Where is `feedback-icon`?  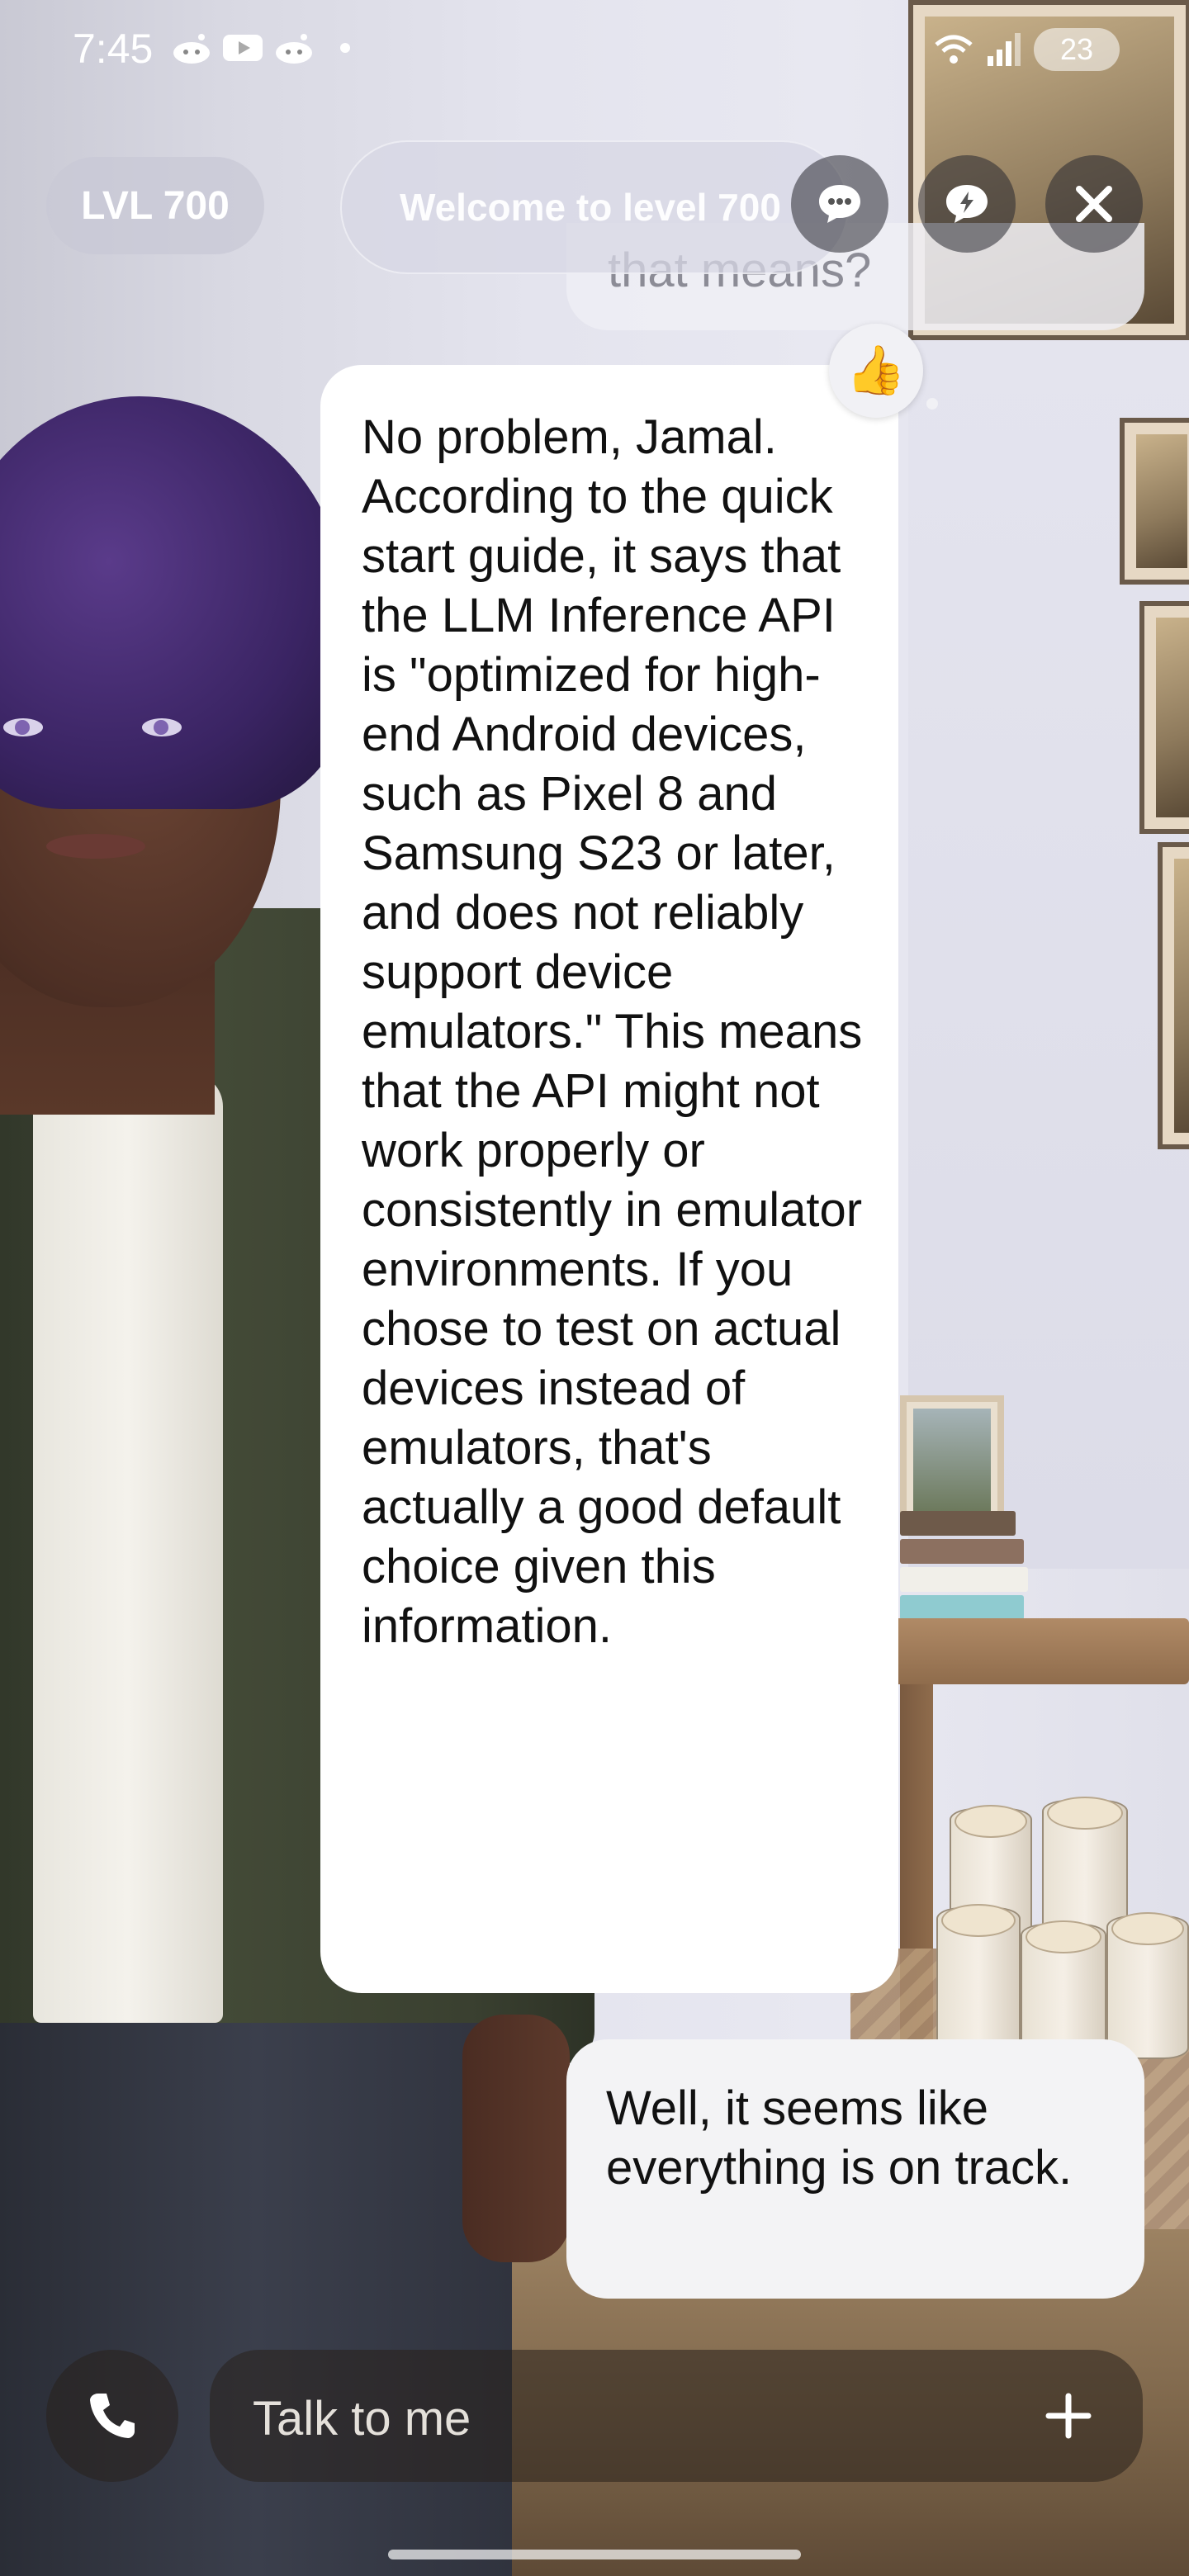
feedback-icon is located at coordinates (967, 204).